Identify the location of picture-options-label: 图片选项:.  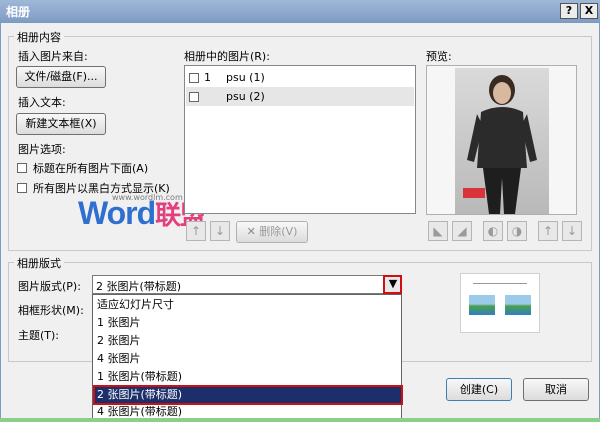
(42, 149).